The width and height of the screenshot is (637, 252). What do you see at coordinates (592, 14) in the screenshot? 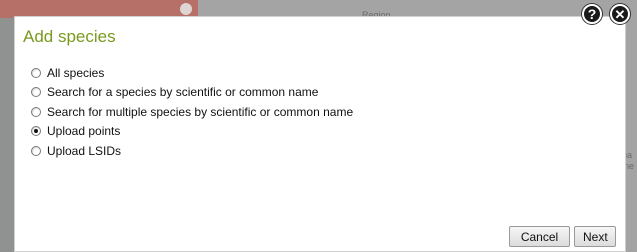
I see `help-icon: ?` at bounding box center [592, 14].